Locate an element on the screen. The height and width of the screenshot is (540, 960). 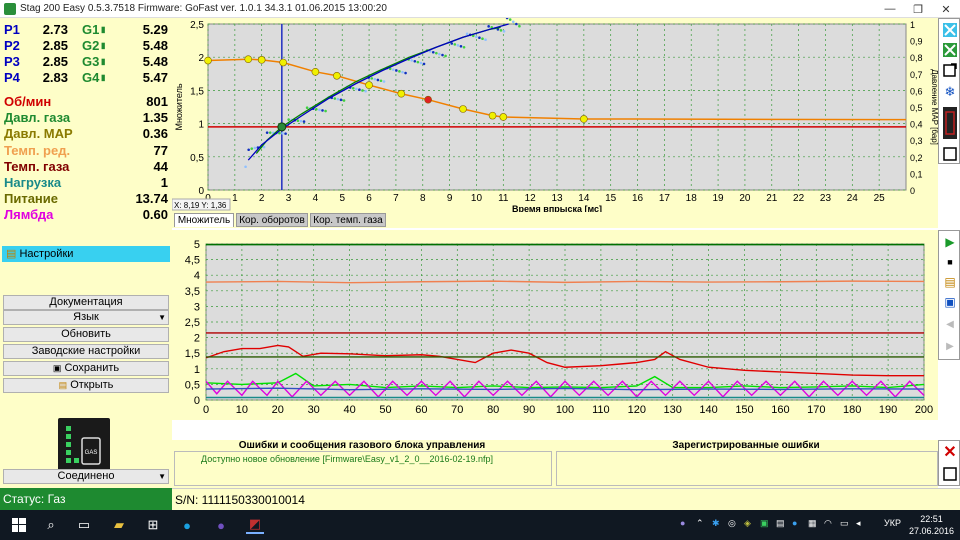
gas-tray-icon: ▣ is located at coordinates (764, 523).